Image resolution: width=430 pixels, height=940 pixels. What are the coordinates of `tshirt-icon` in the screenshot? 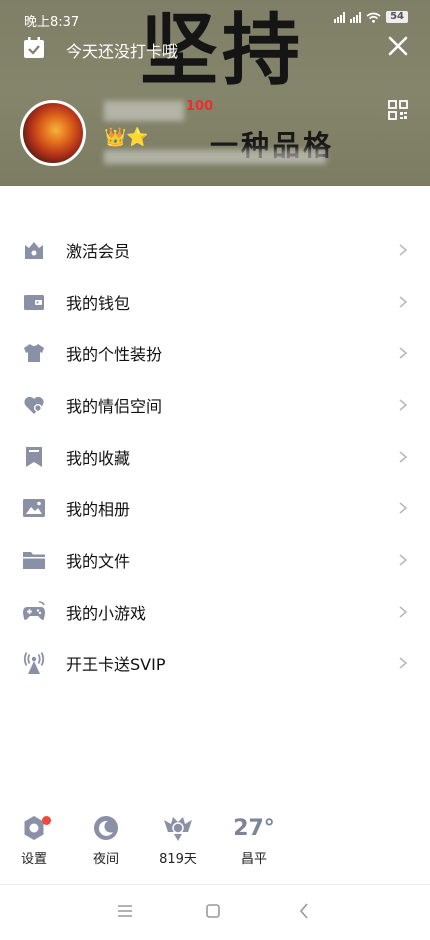 It's located at (34, 353).